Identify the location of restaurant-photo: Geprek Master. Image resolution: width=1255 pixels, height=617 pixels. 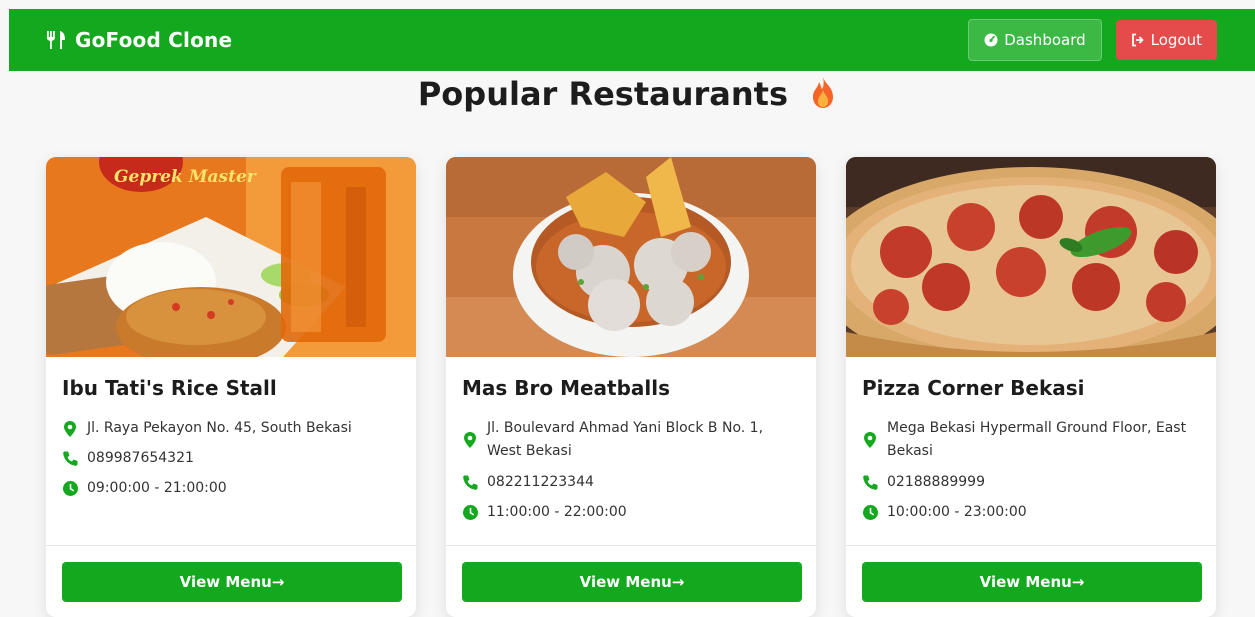
(231, 257).